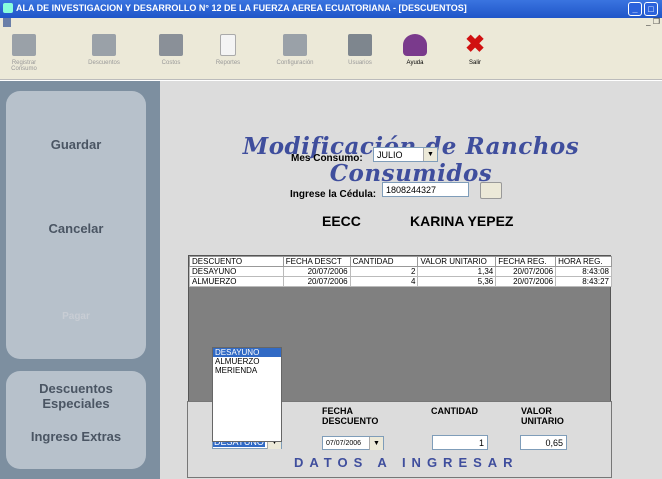 The image size is (662, 479). What do you see at coordinates (457, 281) in the screenshot?
I see `table-cell: 5,36` at bounding box center [457, 281].